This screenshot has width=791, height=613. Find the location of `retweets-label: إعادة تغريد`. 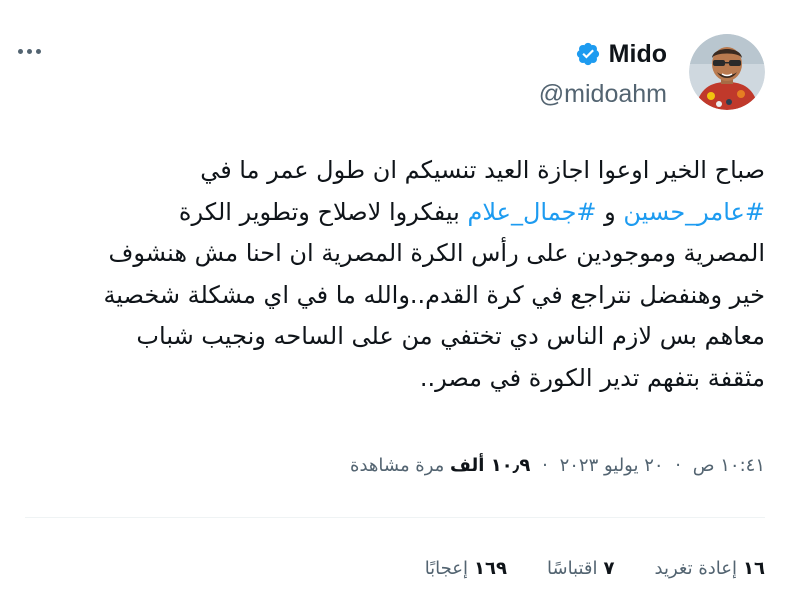

retweets-label: إعادة تغريد is located at coordinates (696, 568).